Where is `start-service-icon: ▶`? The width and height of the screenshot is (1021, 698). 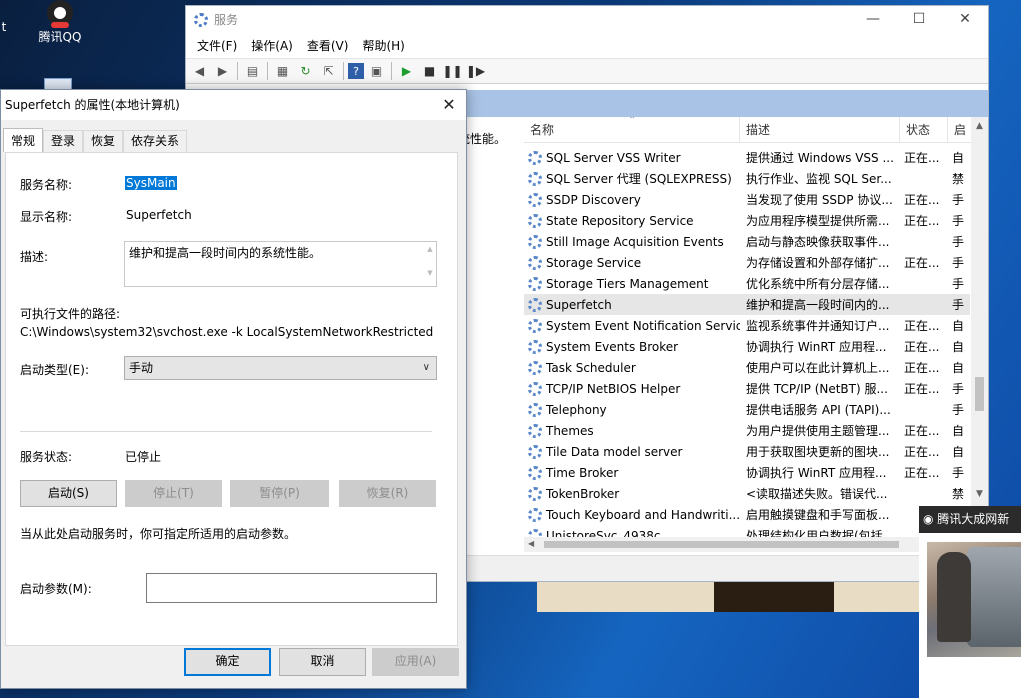 start-service-icon: ▶ is located at coordinates (406, 71).